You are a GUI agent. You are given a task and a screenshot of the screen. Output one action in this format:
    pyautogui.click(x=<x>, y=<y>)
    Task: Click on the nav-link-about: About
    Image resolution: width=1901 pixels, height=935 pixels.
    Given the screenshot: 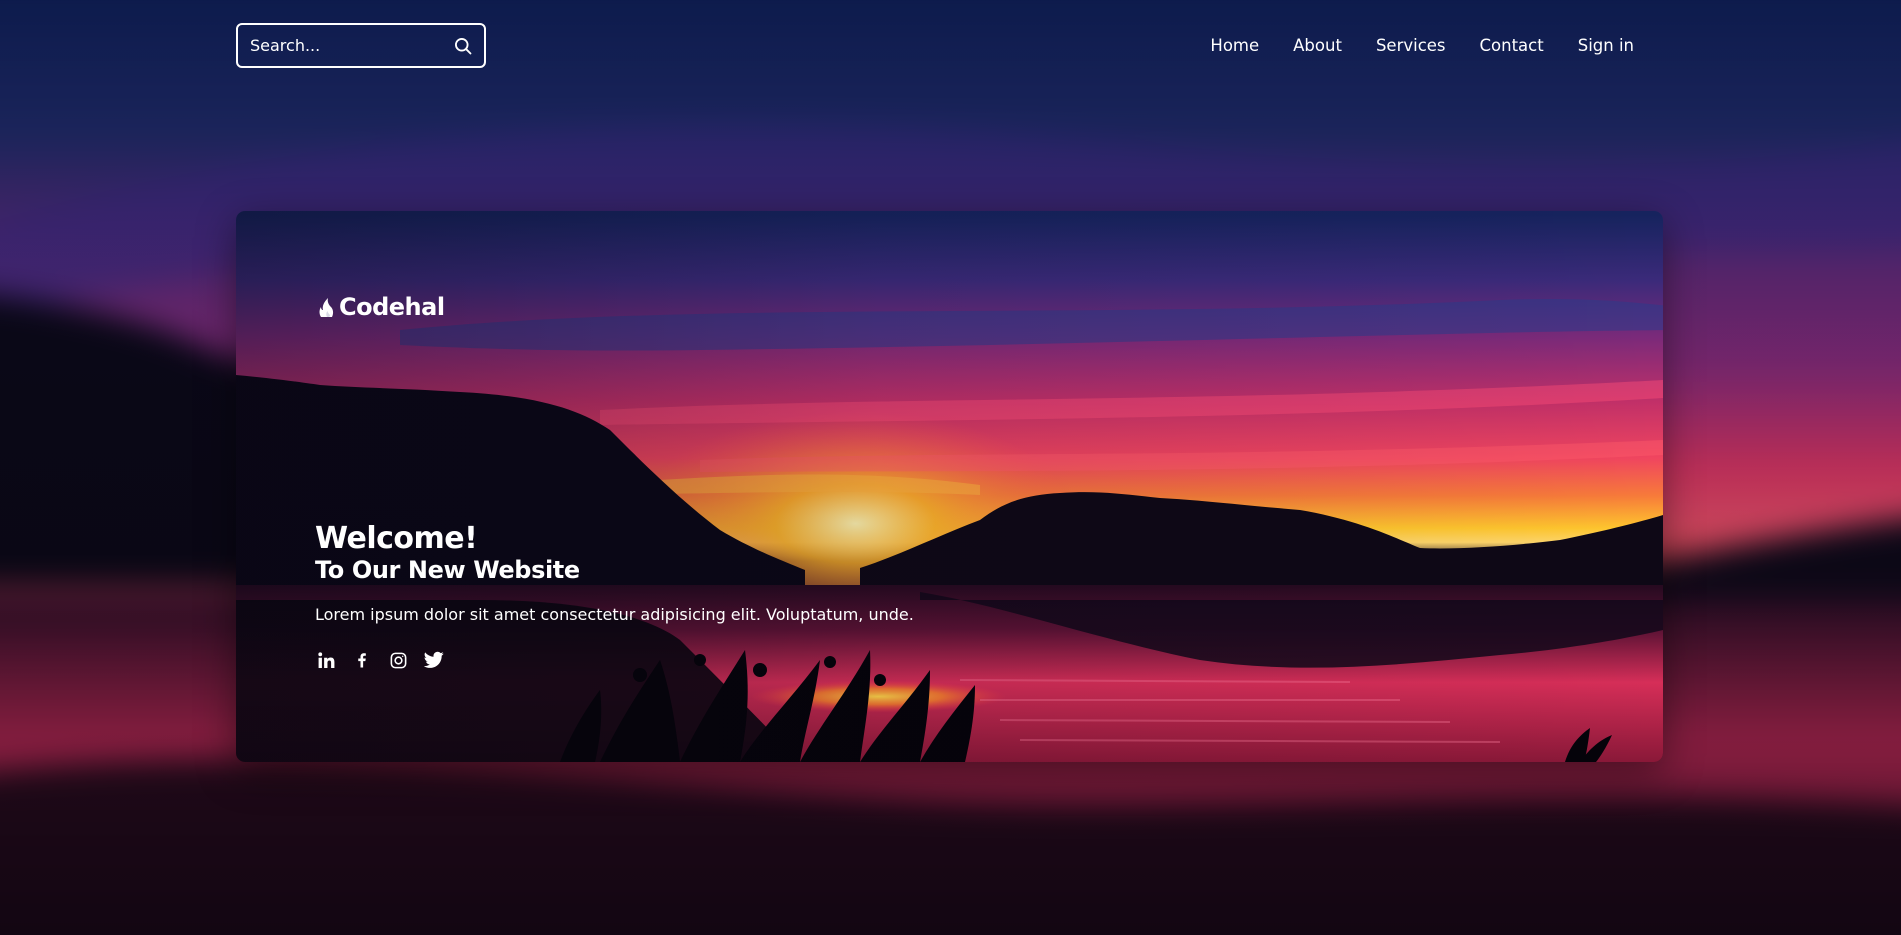 What is the action you would take?
    pyautogui.click(x=1317, y=45)
    